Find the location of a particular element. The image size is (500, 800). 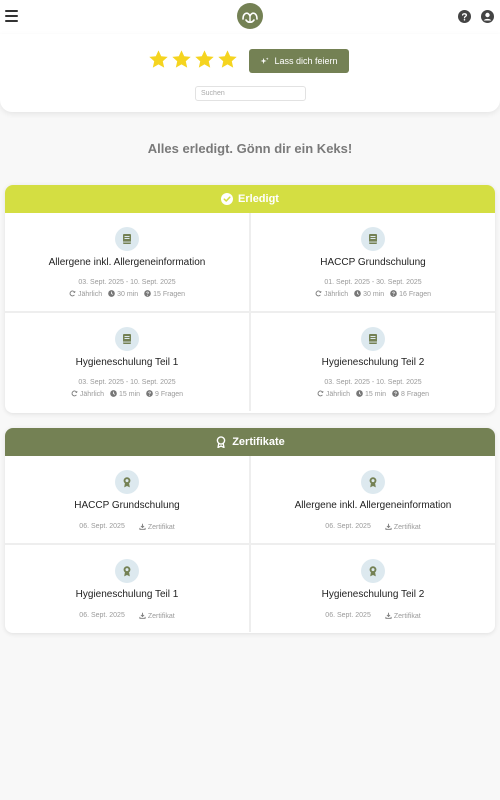

done-section-header: Erledigt is located at coordinates (250, 199).